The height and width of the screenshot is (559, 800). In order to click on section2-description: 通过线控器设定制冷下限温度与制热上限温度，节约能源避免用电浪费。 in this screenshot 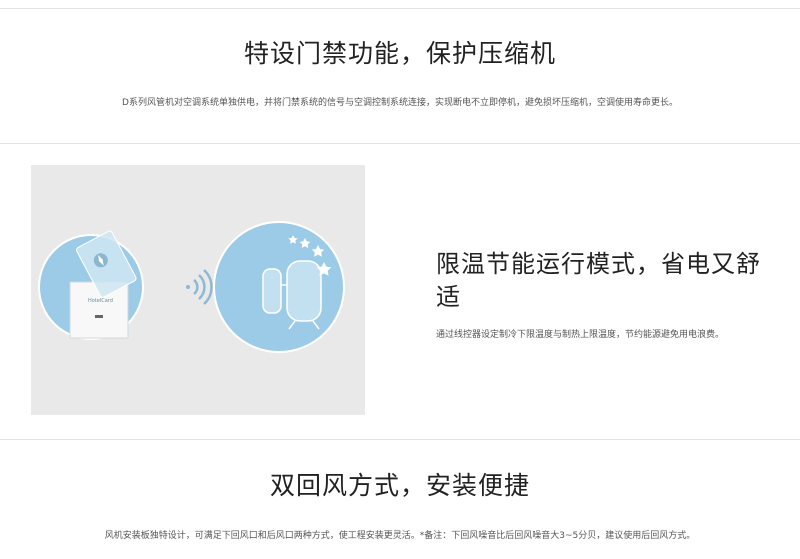, I will do `click(580, 335)`.